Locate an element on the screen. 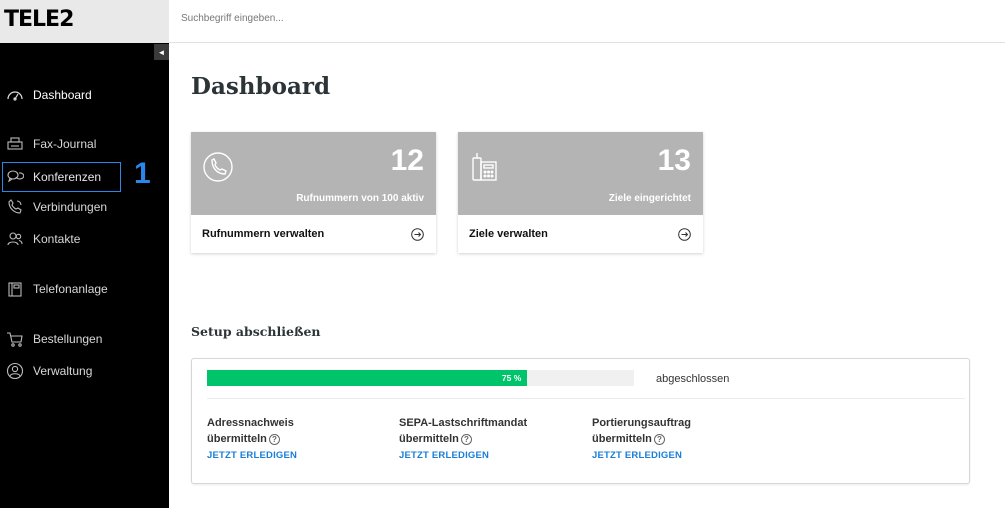  sidebar-item-label: Fax-Journal is located at coordinates (65, 144).